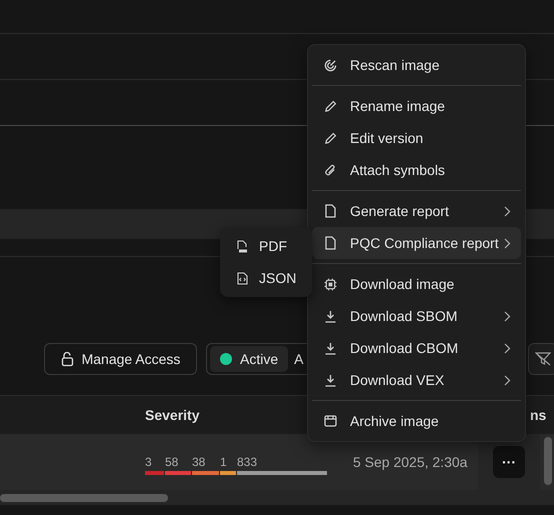 This screenshot has width=554, height=515. Describe the element at coordinates (330, 421) in the screenshot. I see `archive-icon` at that location.